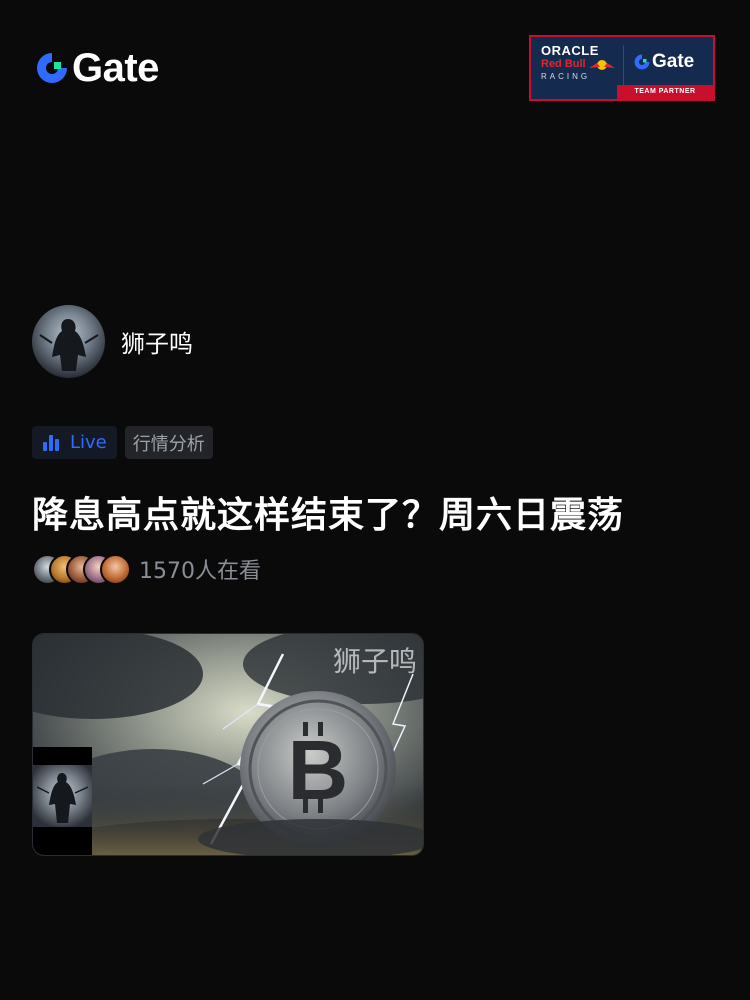  I want to click on partner-oracle-text: ORACLE, so click(570, 50).